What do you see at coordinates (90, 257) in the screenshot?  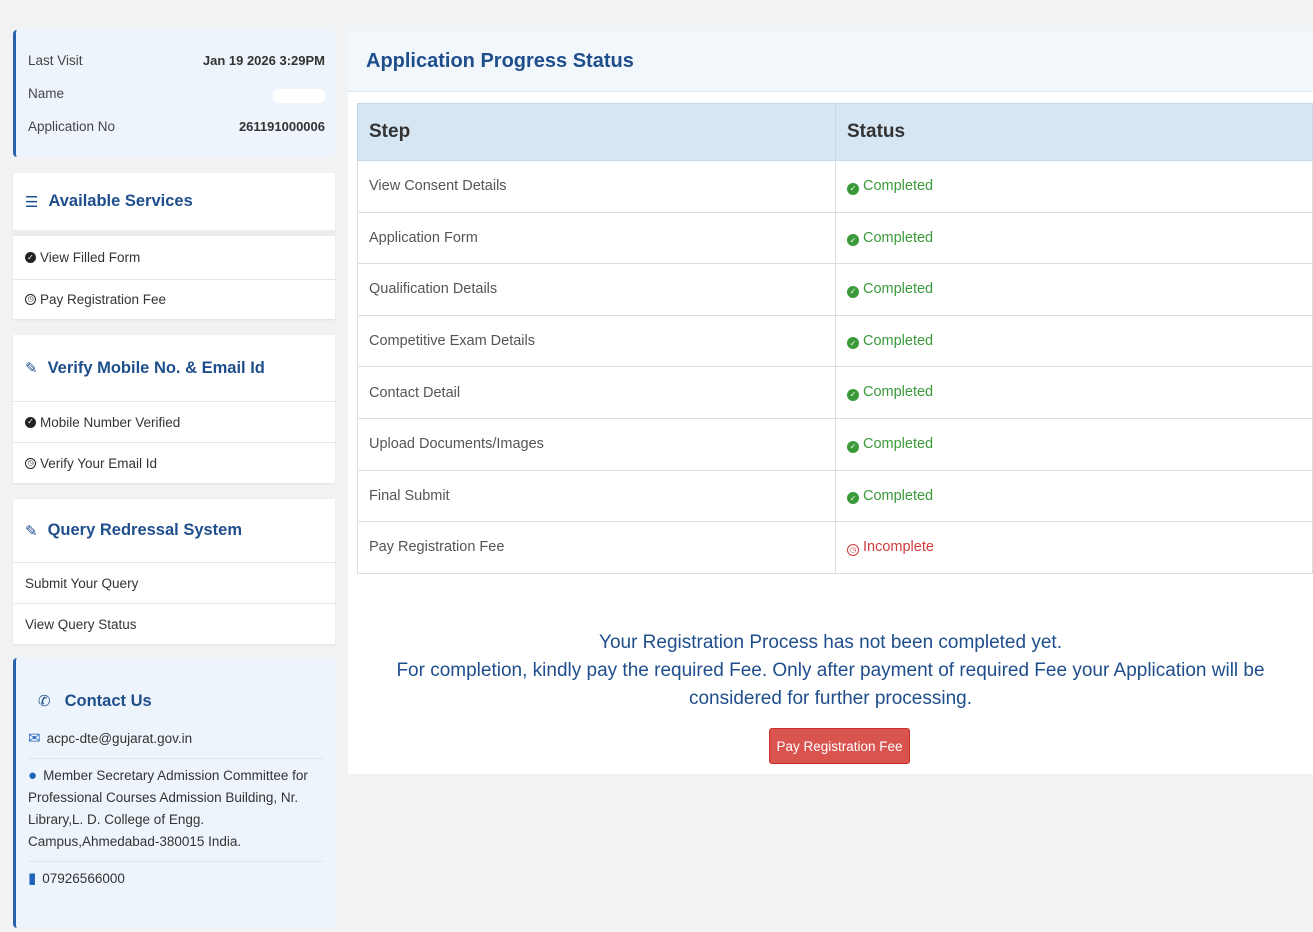 I see `service-label: View Filled Form` at bounding box center [90, 257].